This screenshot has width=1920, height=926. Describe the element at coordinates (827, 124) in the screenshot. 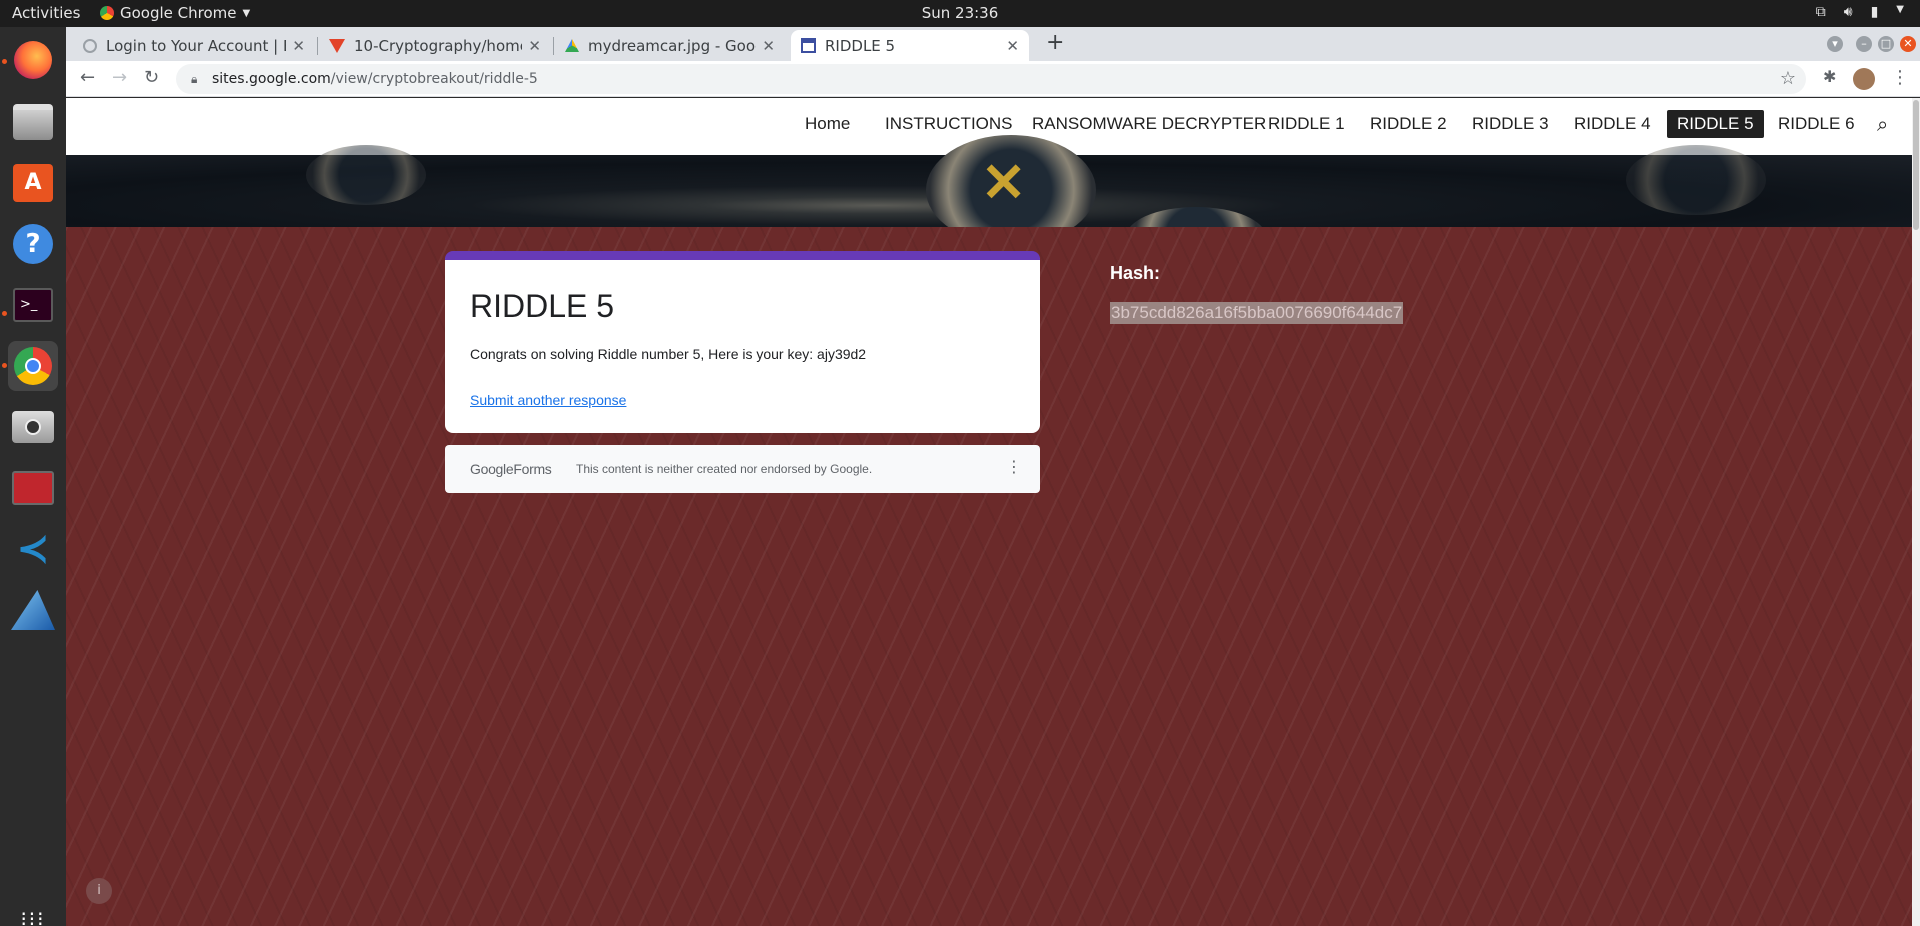

I see `nav-home: Home` at that location.